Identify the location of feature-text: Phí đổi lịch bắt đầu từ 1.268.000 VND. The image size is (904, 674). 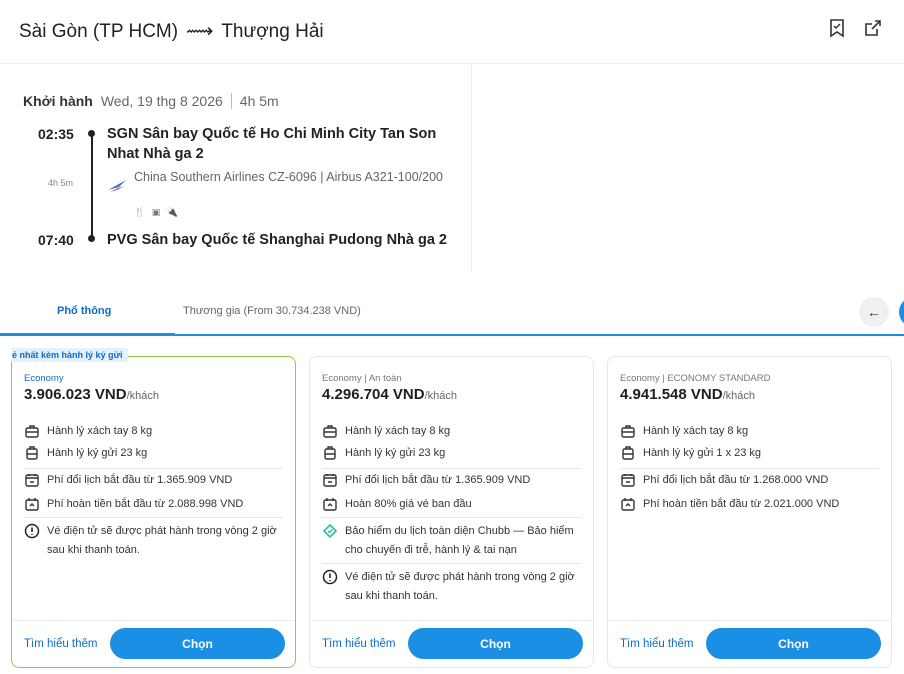
(736, 480).